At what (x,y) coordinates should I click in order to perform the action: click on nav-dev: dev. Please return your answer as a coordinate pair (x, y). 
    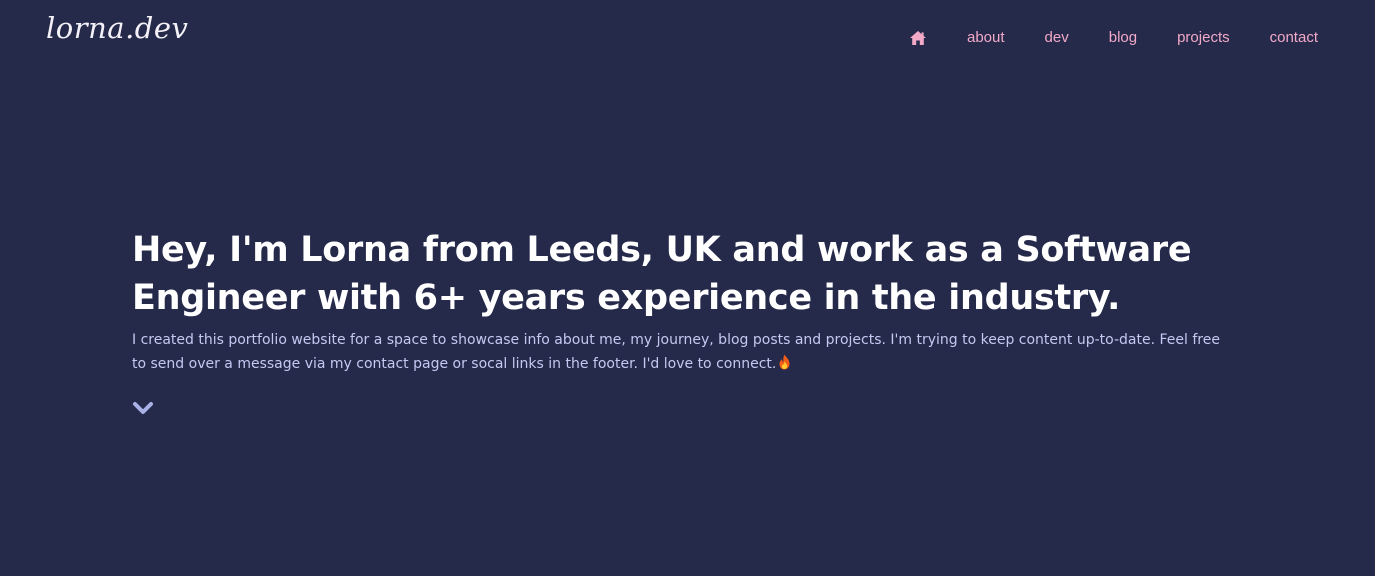
    Looking at the image, I should click on (1057, 38).